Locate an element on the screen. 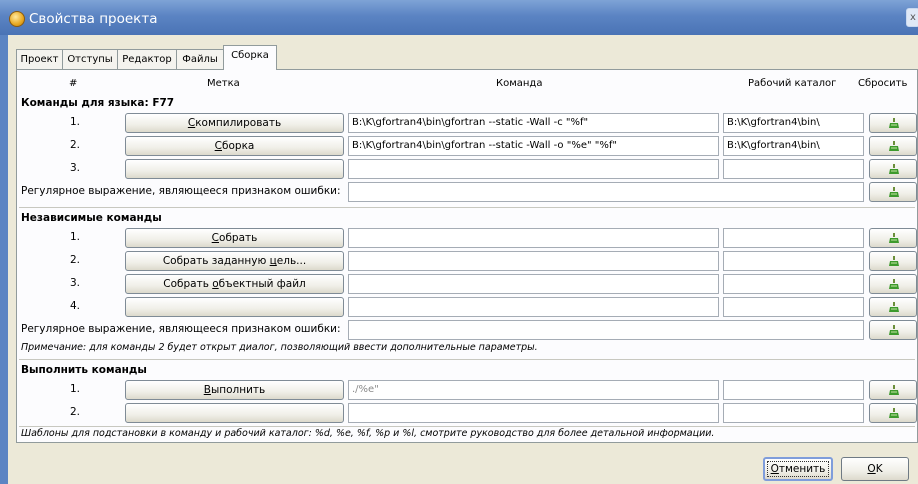 This screenshot has height=484, width=918. build-button: Сборка is located at coordinates (234, 146).